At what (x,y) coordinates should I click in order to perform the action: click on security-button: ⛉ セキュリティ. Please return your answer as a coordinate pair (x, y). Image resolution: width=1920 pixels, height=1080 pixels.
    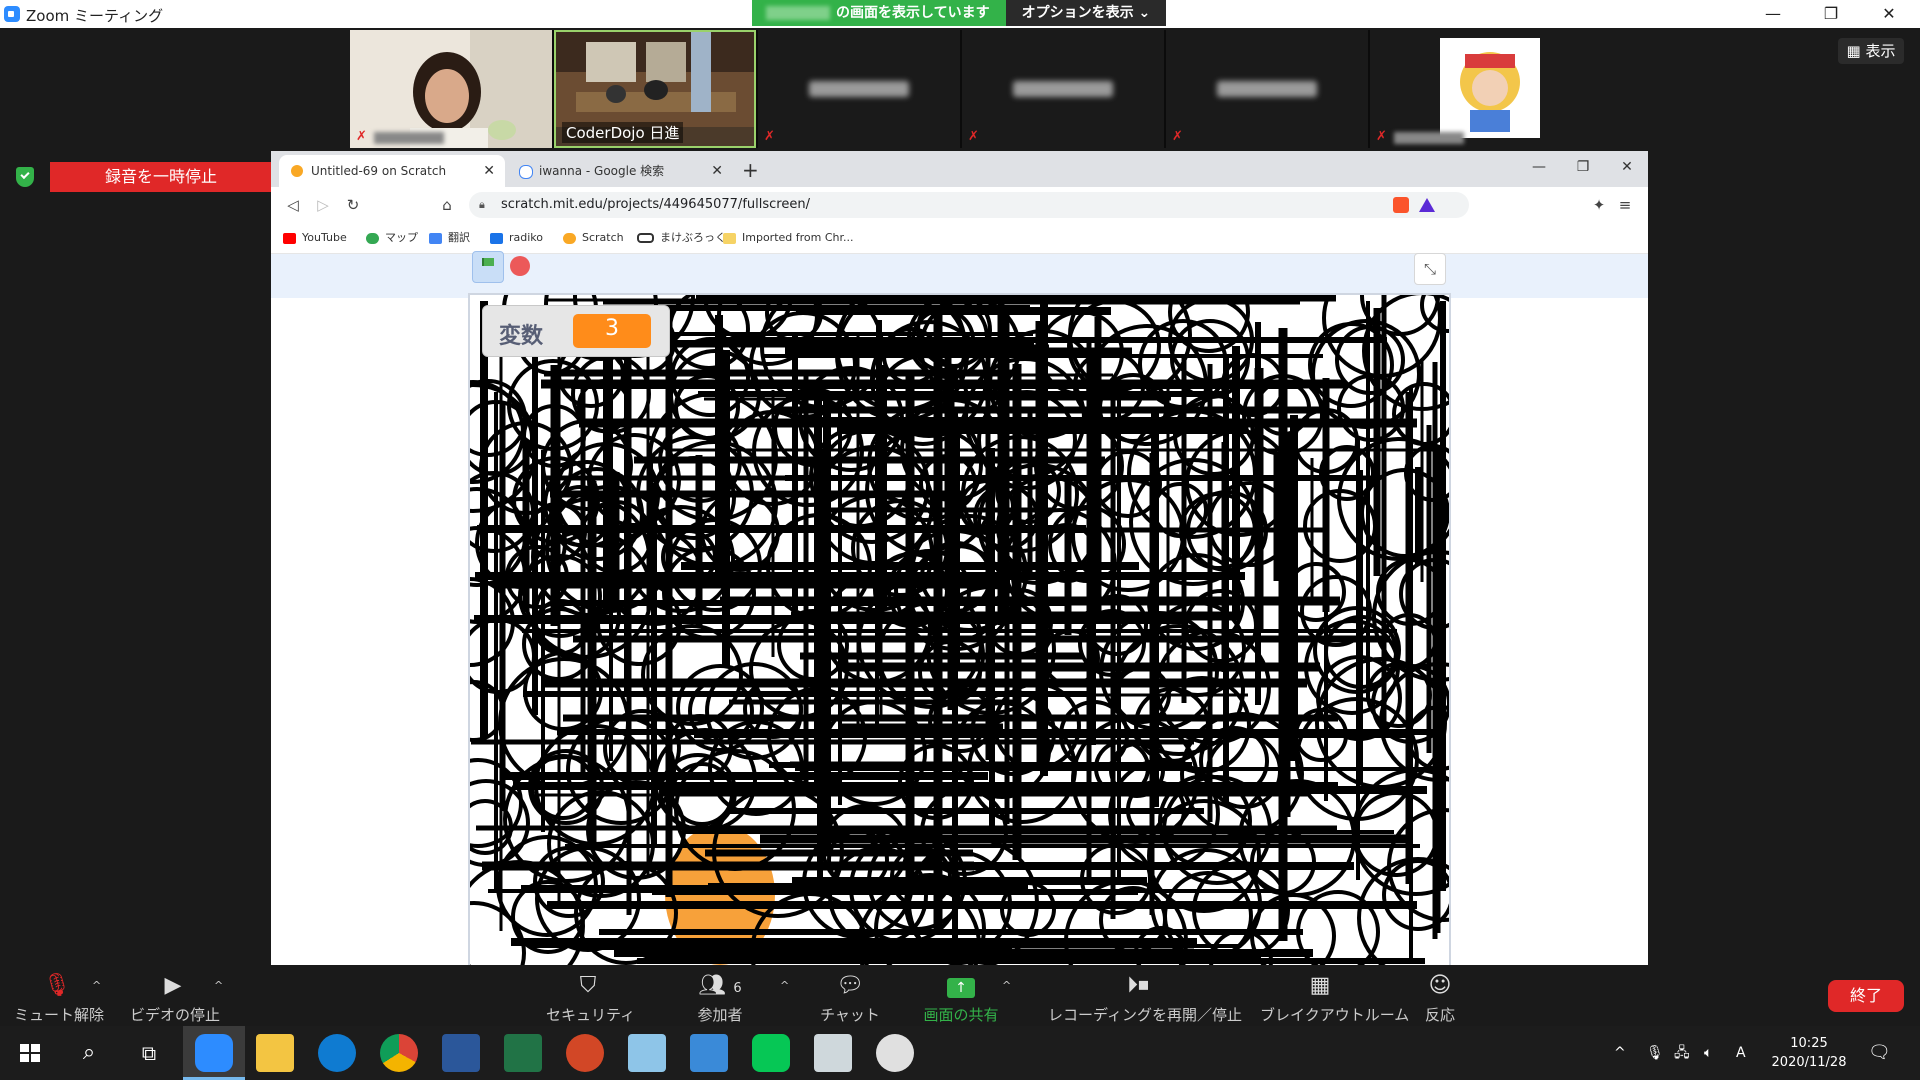
    Looking at the image, I should click on (590, 995).